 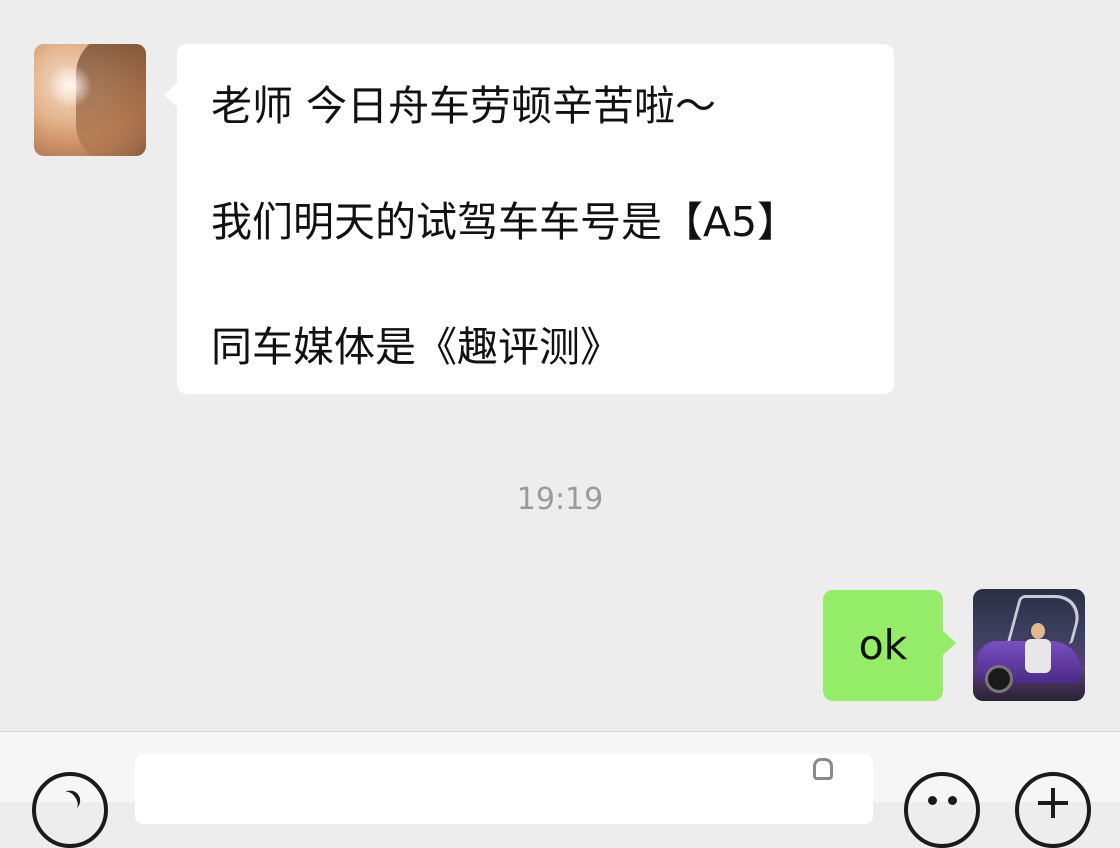 I want to click on chat-input-bar, so click(x=560, y=789).